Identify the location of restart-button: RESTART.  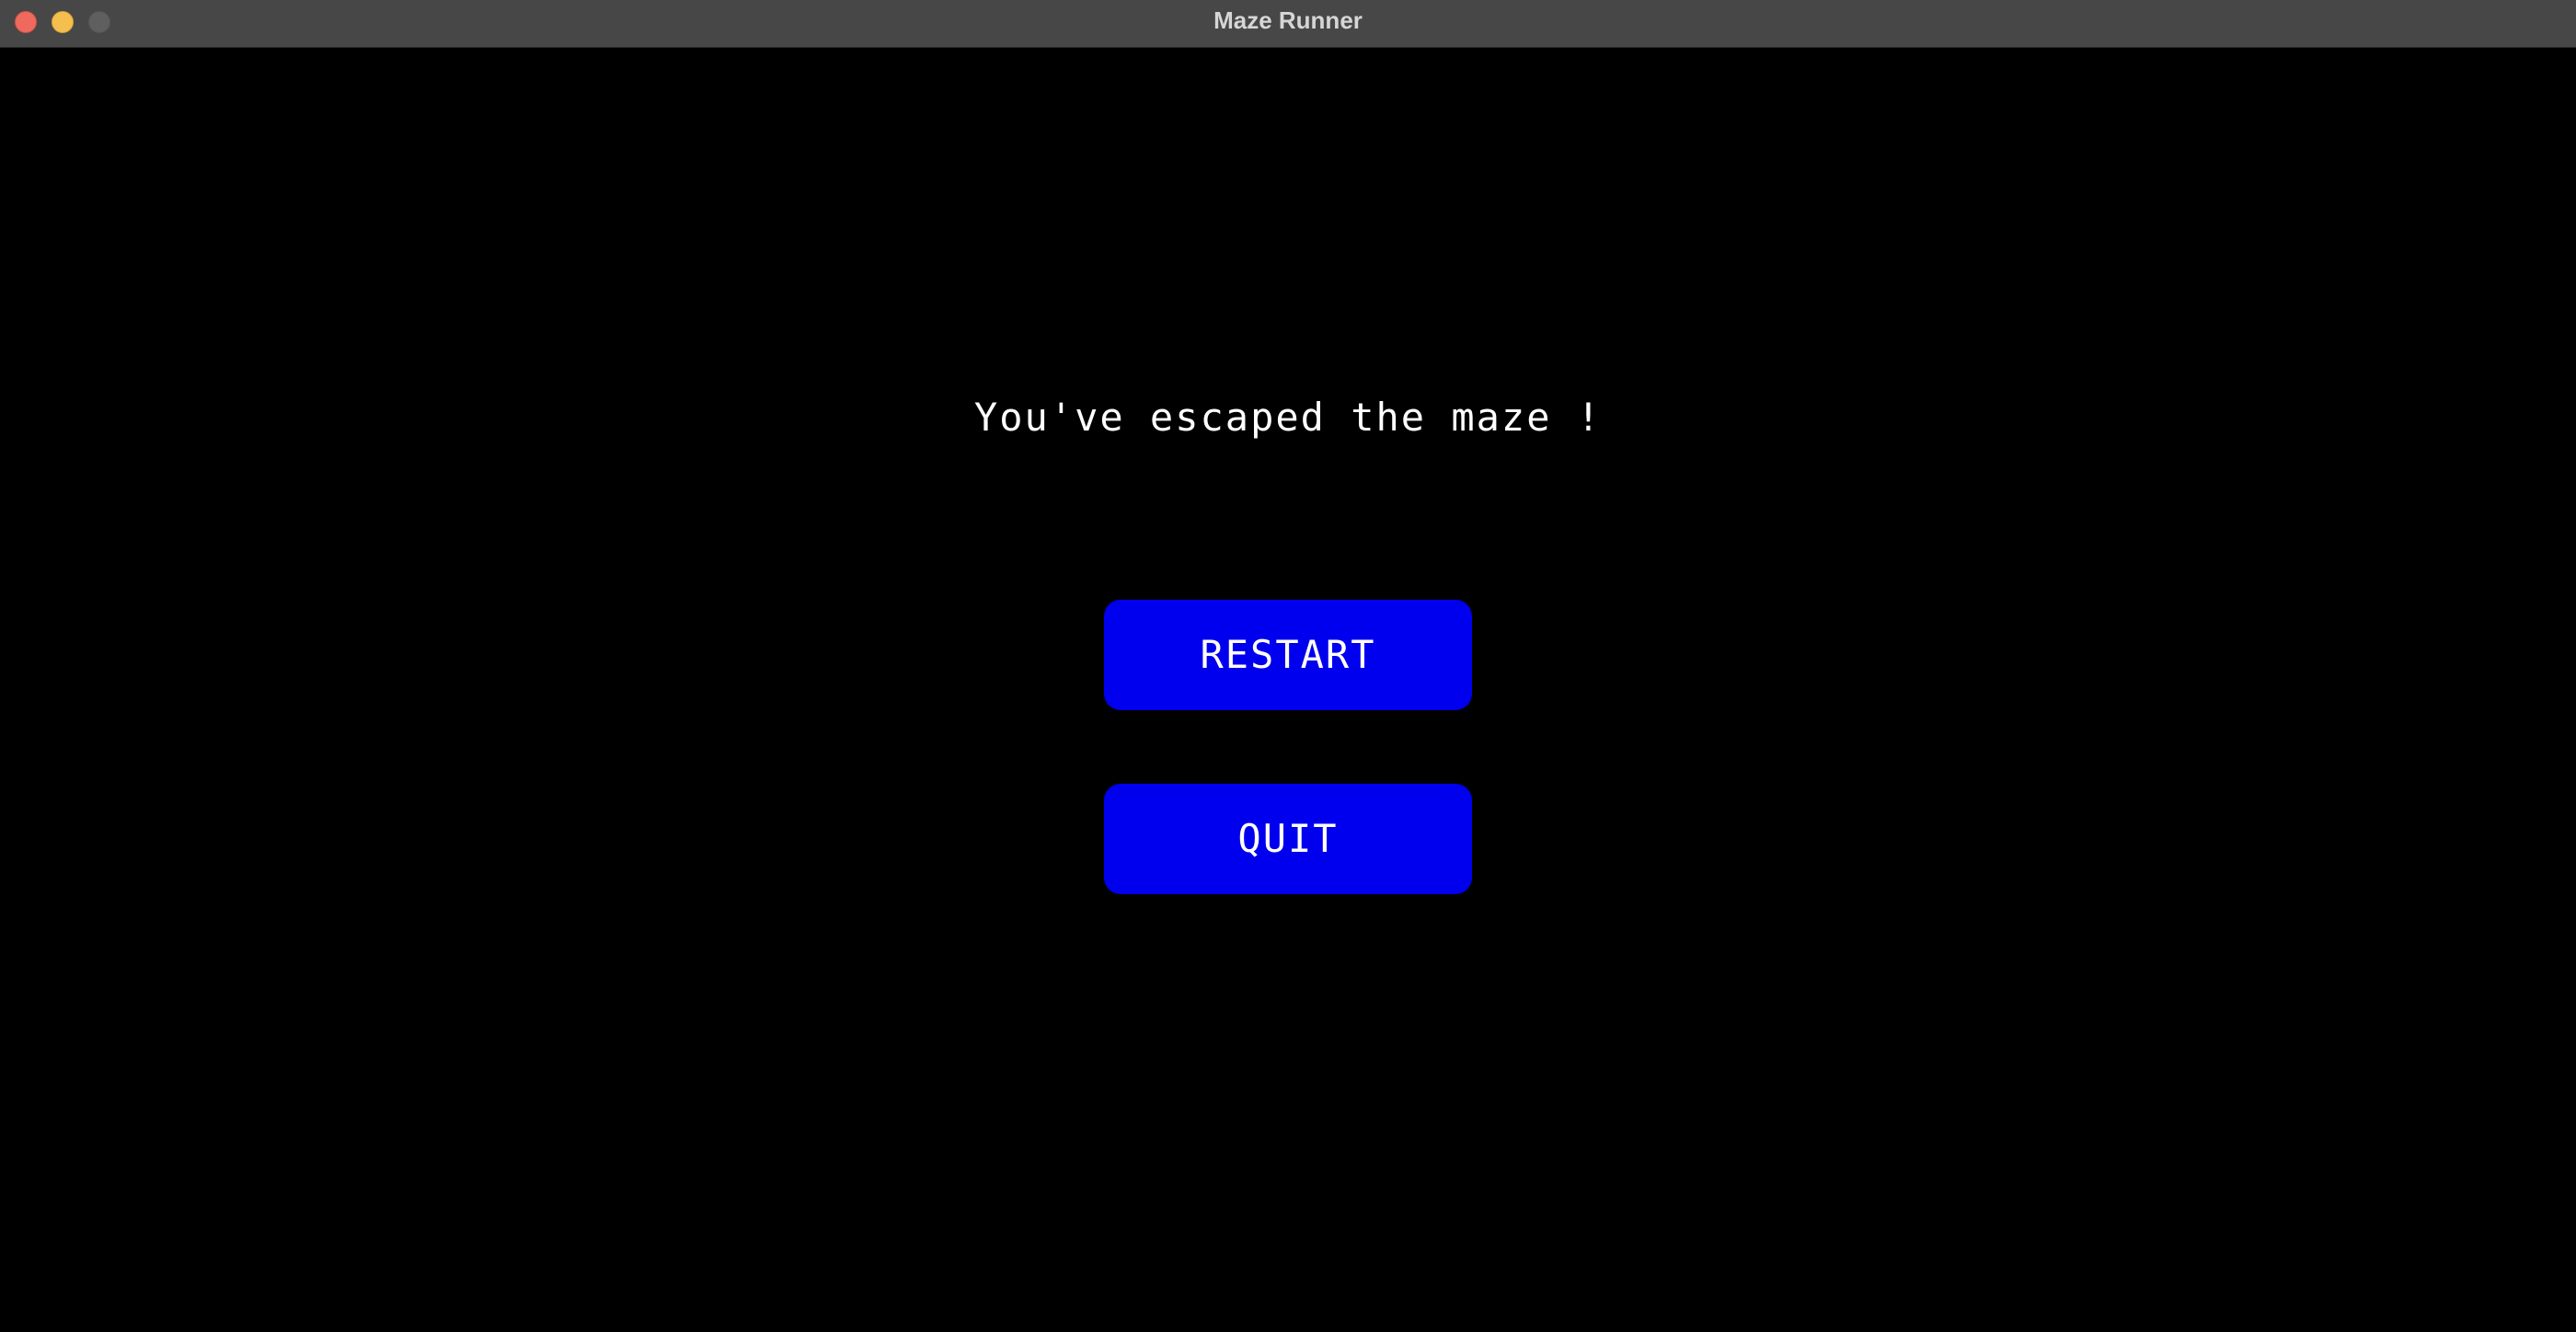
(1288, 655).